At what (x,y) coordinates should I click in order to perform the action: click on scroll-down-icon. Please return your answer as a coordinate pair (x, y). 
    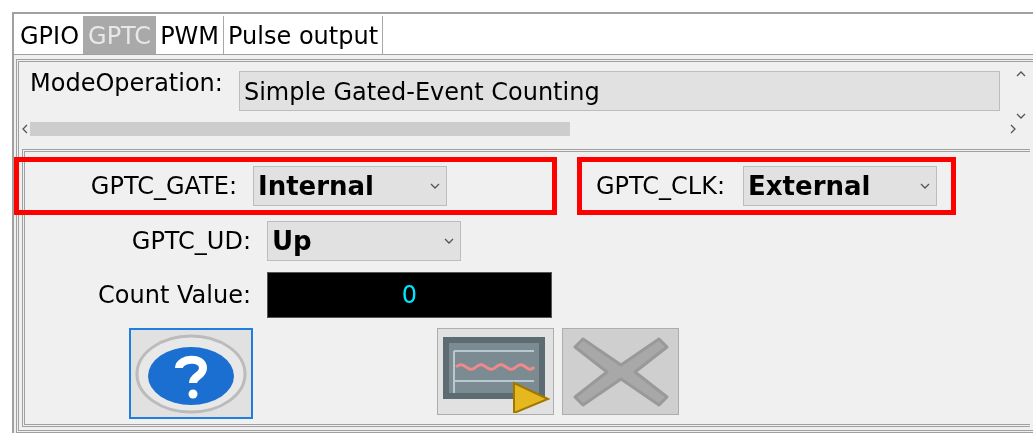
    Looking at the image, I should click on (1021, 116).